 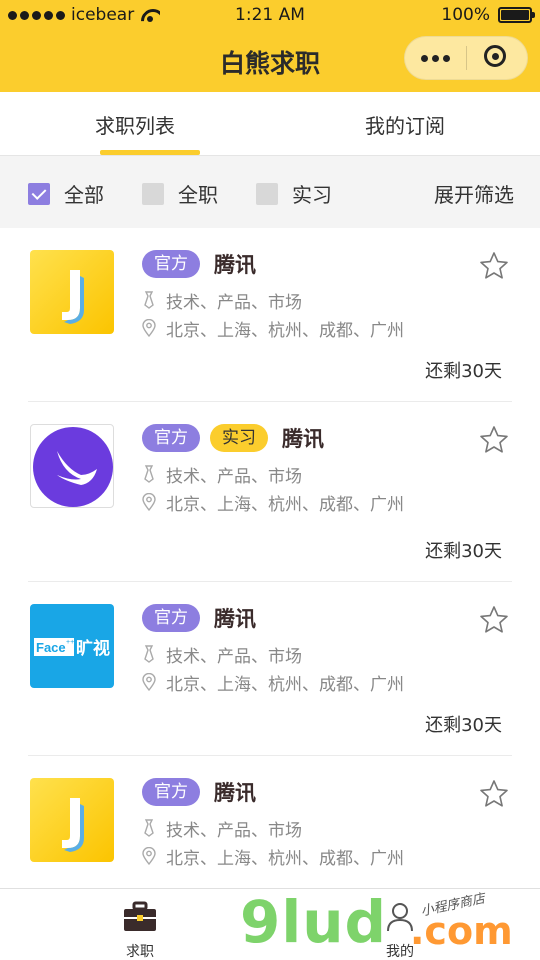 I want to click on filter-all: 全部, so click(x=66, y=193).